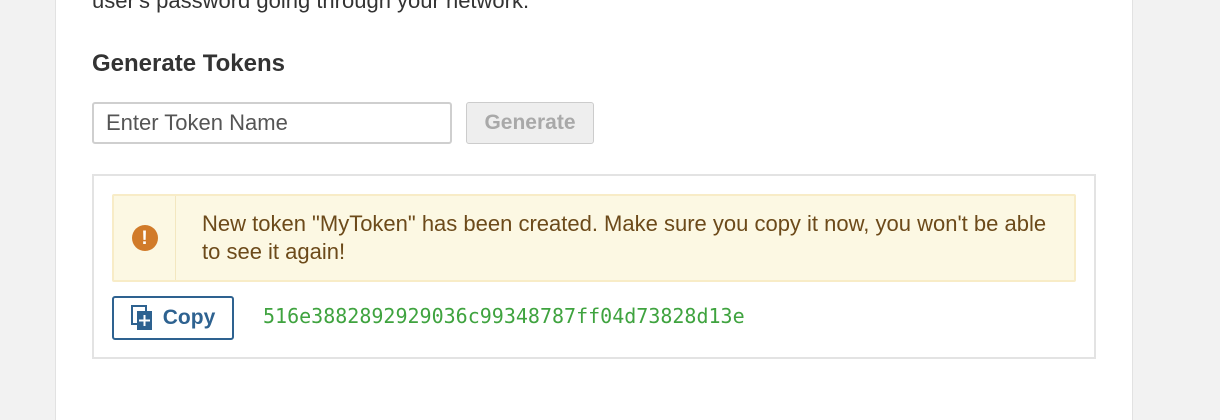 This screenshot has height=420, width=1220. What do you see at coordinates (504, 316) in the screenshot?
I see `token-value: 516e3882892929036c99348787ff04d73828d13e` at bounding box center [504, 316].